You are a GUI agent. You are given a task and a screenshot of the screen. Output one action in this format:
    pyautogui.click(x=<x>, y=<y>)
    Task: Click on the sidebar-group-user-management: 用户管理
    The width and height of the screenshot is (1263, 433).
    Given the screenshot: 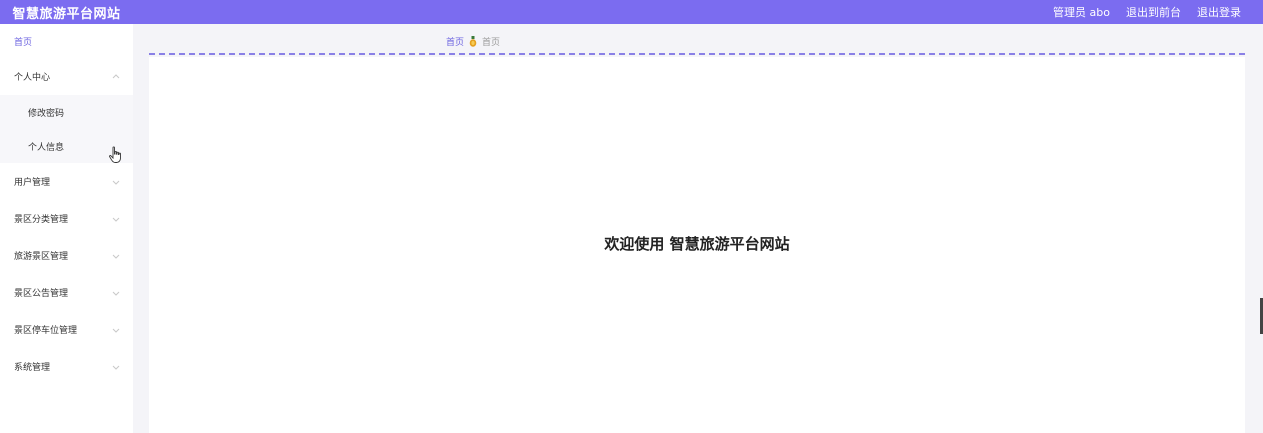 What is the action you would take?
    pyautogui.click(x=66, y=181)
    